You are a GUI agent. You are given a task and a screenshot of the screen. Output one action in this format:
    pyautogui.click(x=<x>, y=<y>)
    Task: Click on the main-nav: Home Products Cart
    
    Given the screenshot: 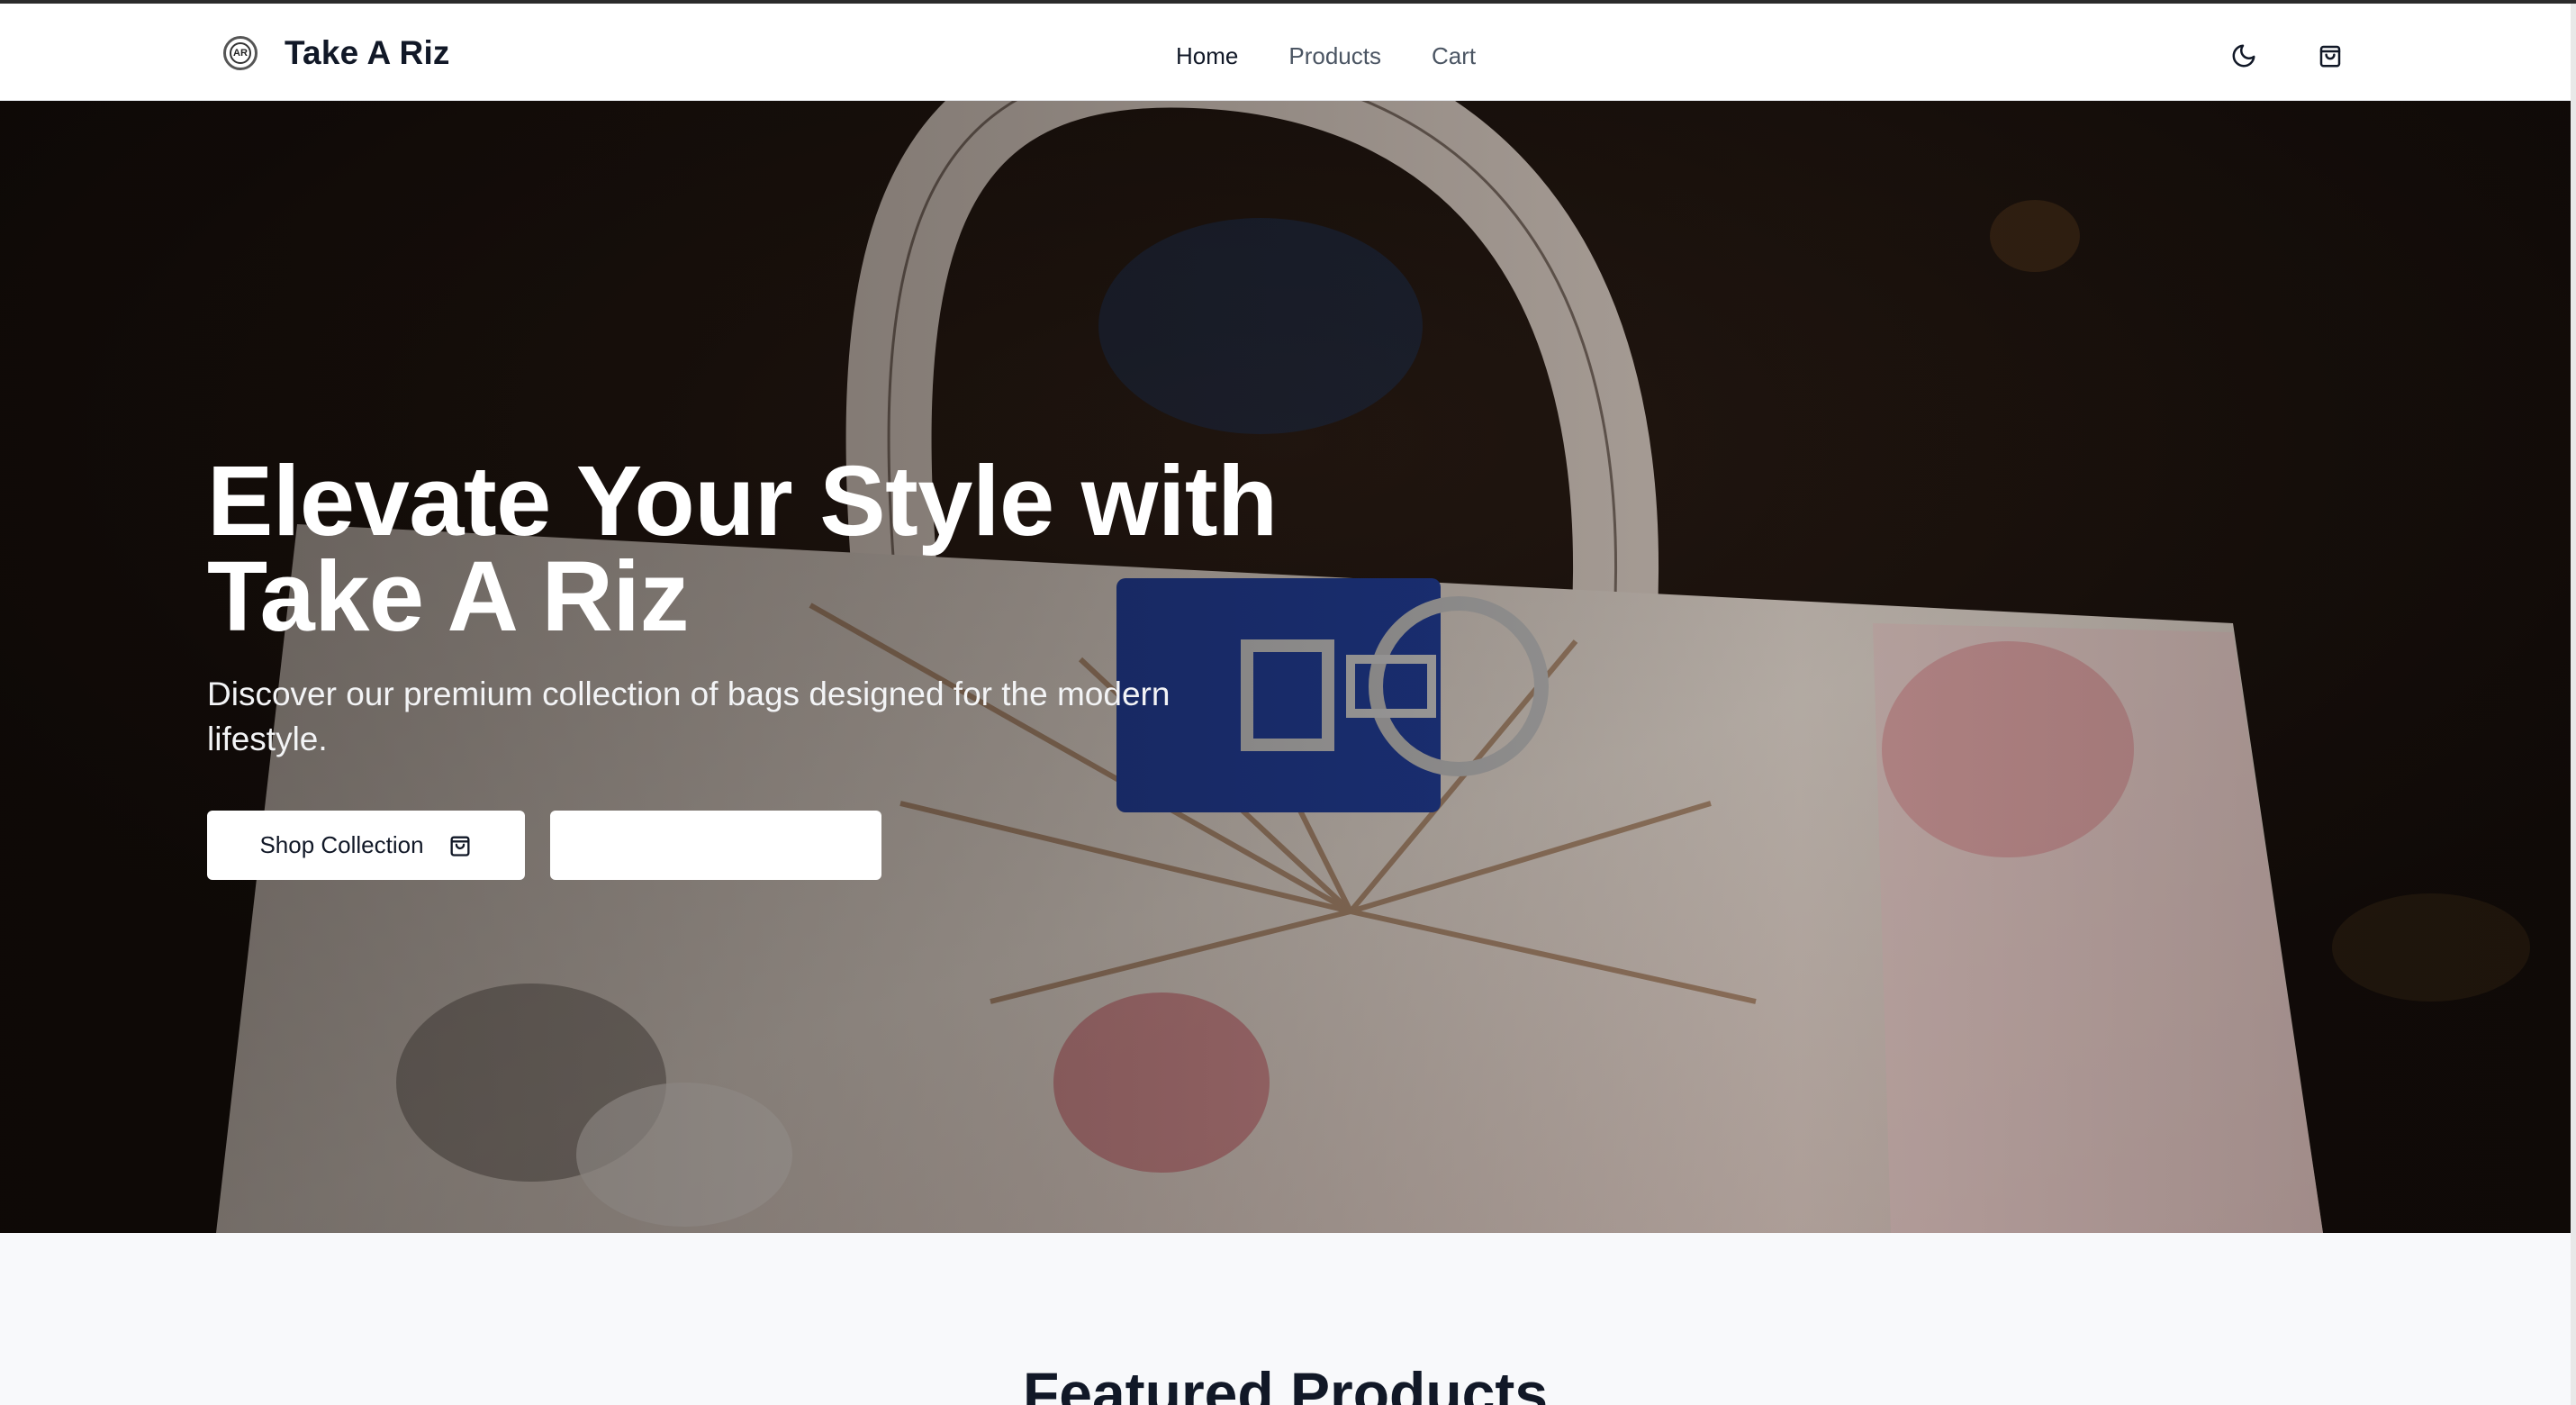 What is the action you would take?
    pyautogui.click(x=1351, y=55)
    